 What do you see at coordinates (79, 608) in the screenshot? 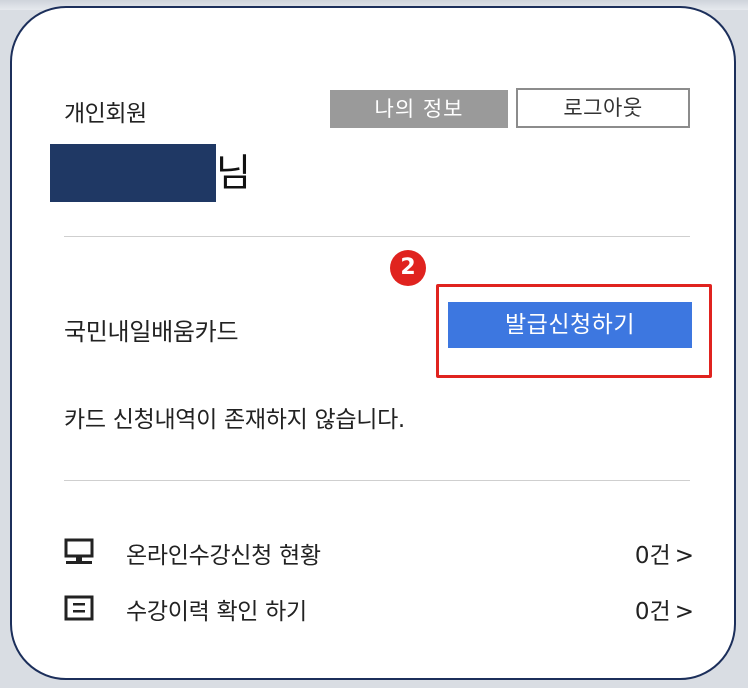
I see `list-box-icon` at bounding box center [79, 608].